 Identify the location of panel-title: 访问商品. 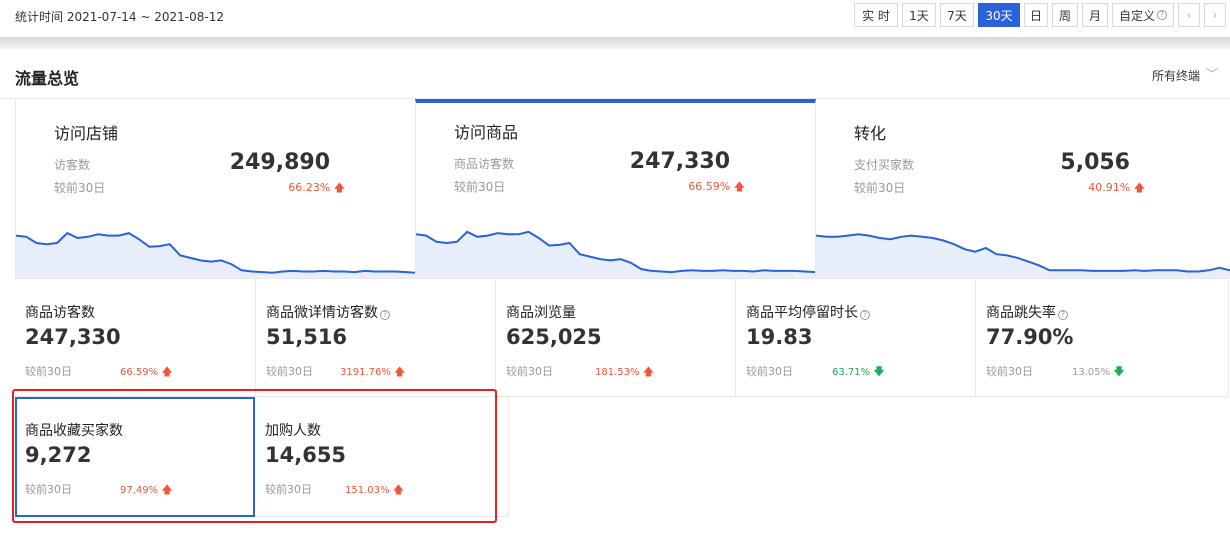
(486, 132).